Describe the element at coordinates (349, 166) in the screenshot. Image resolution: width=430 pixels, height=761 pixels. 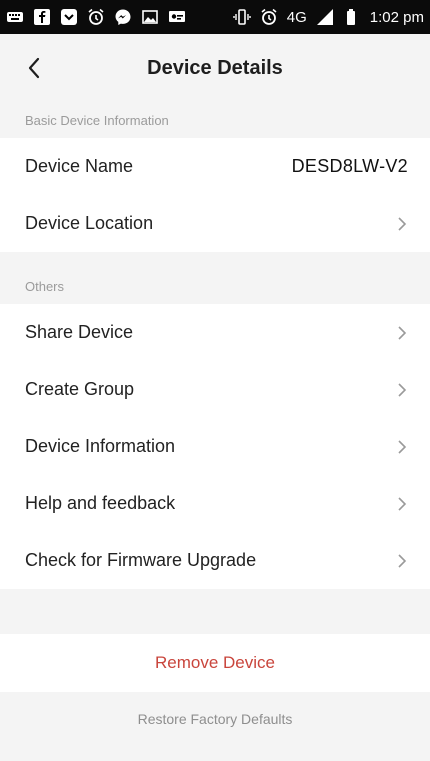
I see `device-name-value: DESD8LW-V2` at that location.